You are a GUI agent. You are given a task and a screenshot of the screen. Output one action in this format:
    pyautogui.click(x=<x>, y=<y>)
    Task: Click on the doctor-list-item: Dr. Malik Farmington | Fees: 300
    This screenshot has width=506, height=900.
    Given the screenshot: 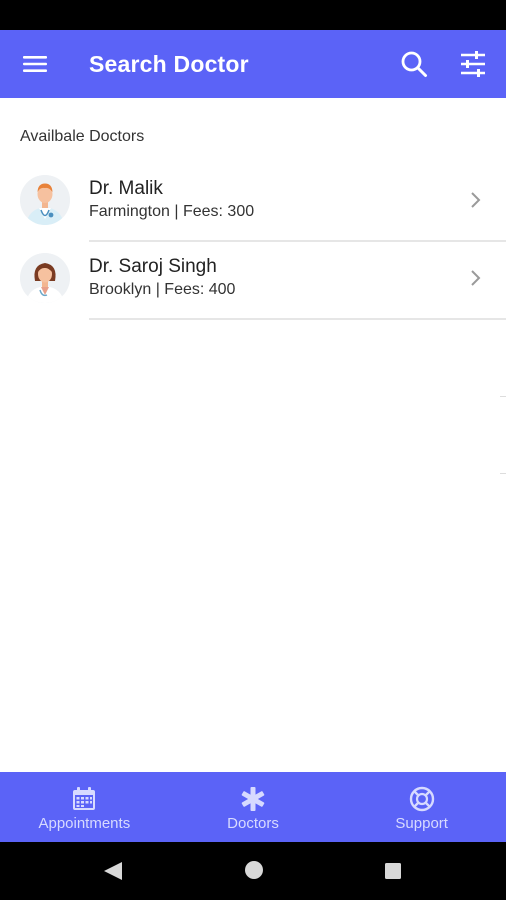 What is the action you would take?
    pyautogui.click(x=253, y=203)
    